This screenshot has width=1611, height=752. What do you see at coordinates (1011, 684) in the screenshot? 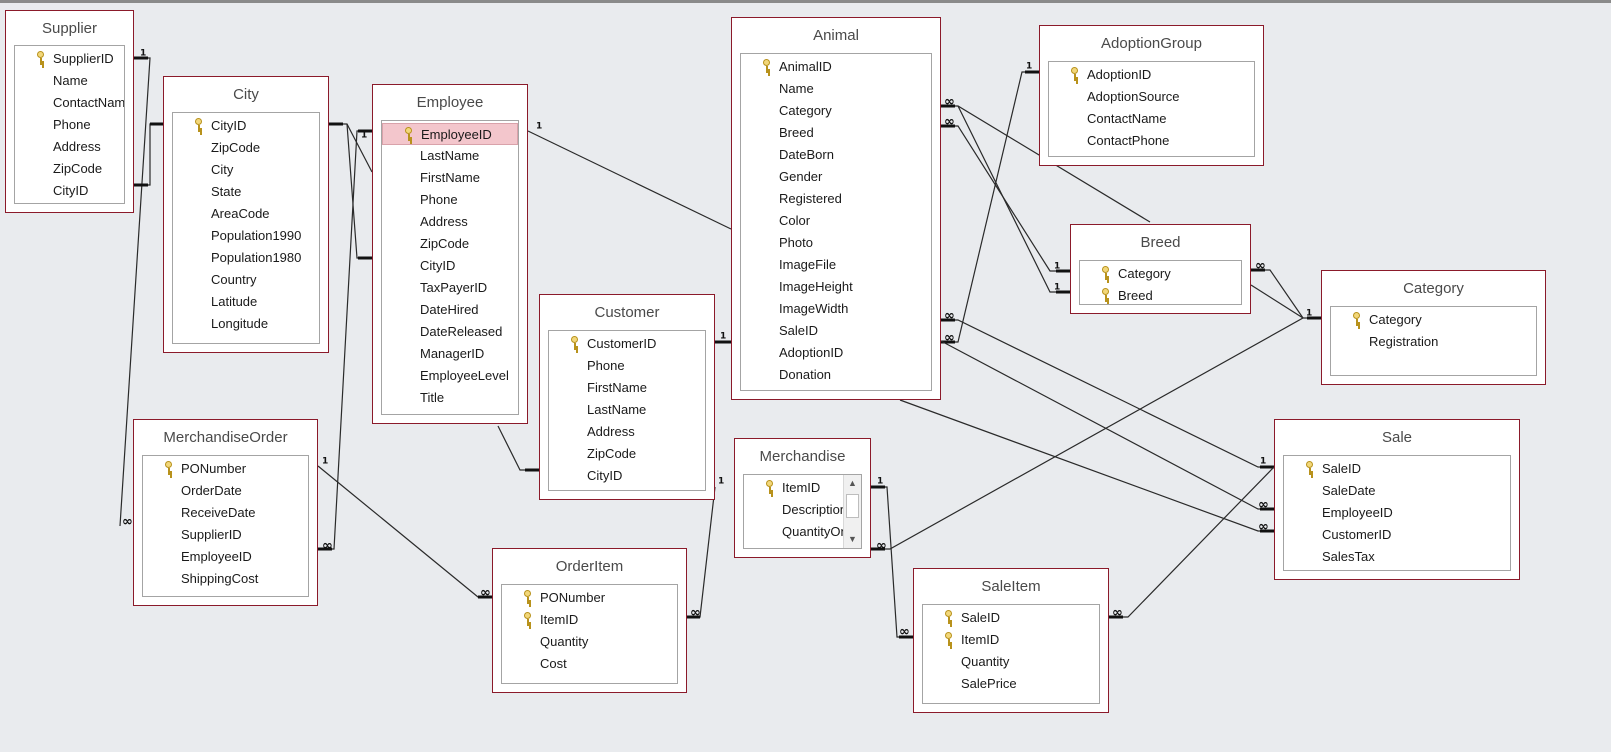
I see `field-row: SalePrice` at bounding box center [1011, 684].